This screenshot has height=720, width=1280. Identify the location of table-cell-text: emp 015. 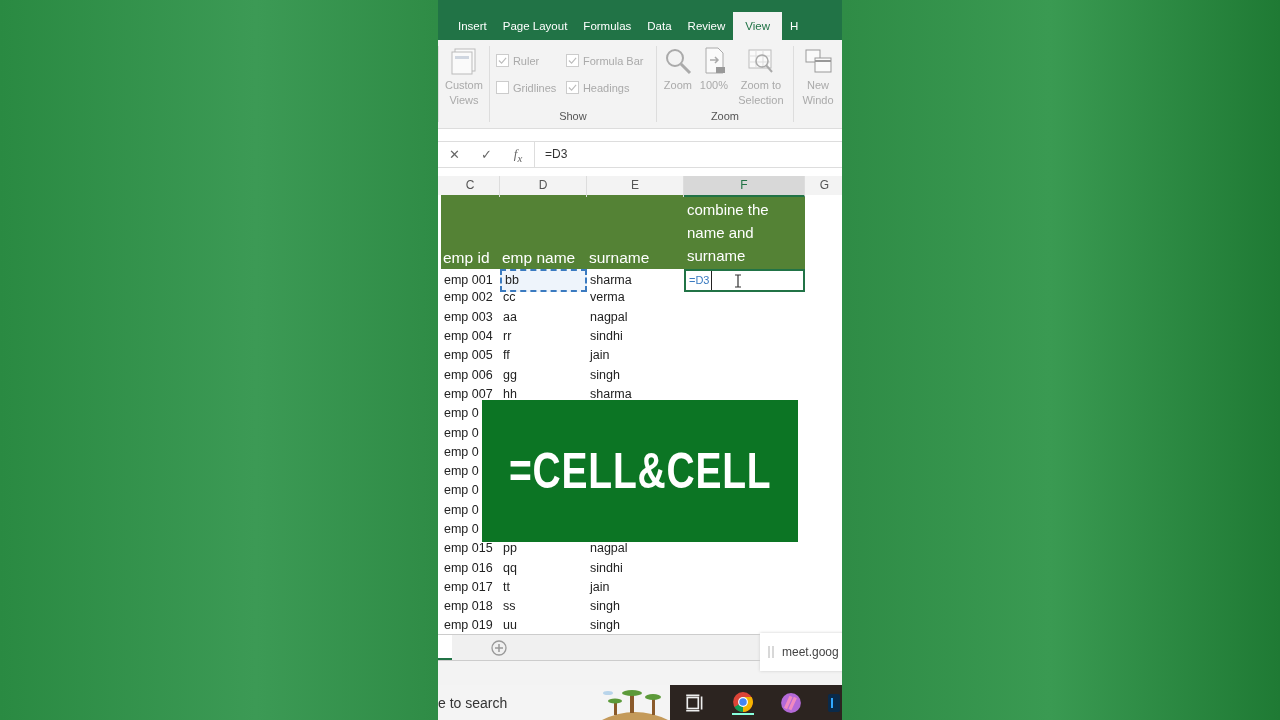
(468, 549).